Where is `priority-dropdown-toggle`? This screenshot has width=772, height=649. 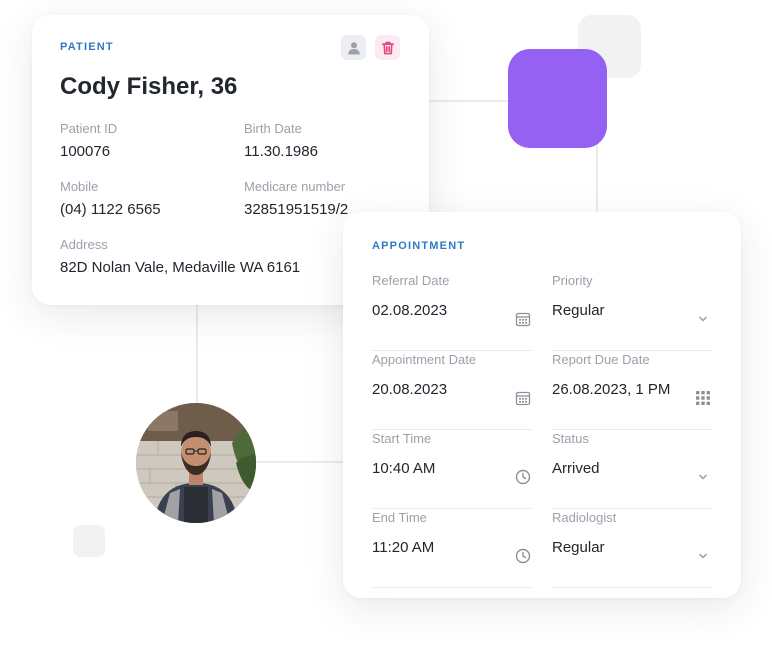 priority-dropdown-toggle is located at coordinates (703, 319).